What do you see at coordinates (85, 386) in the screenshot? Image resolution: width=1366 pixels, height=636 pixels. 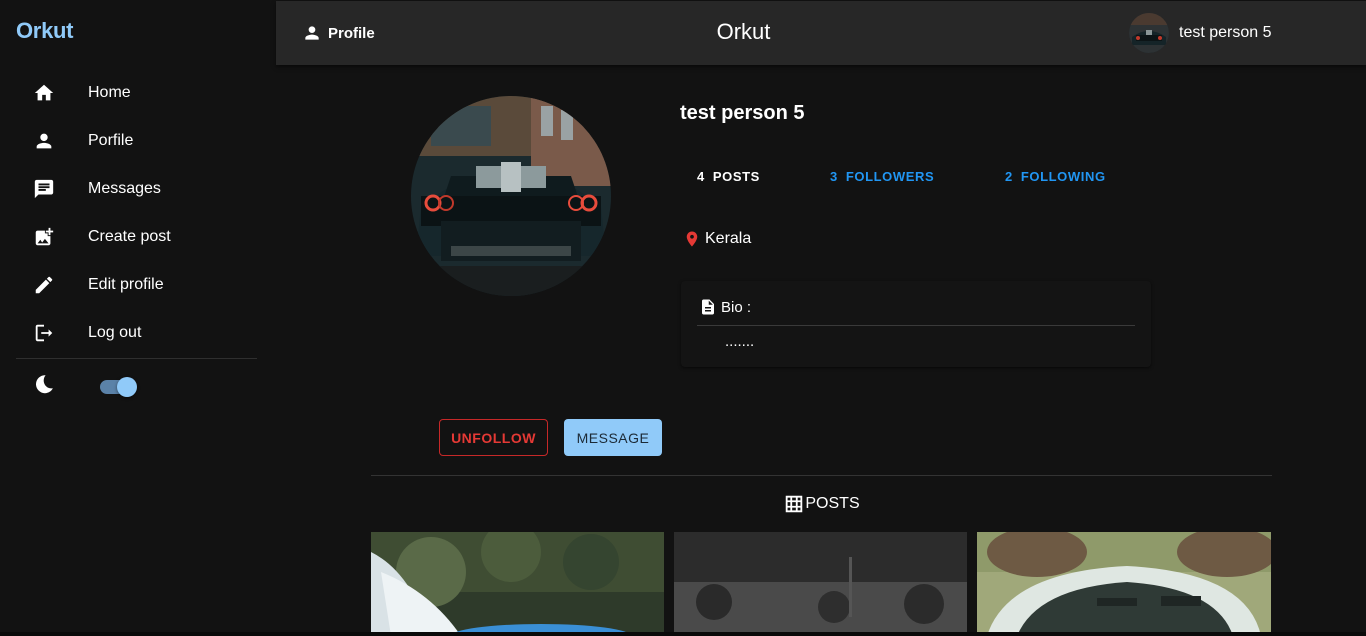 I see `theme-row` at bounding box center [85, 386].